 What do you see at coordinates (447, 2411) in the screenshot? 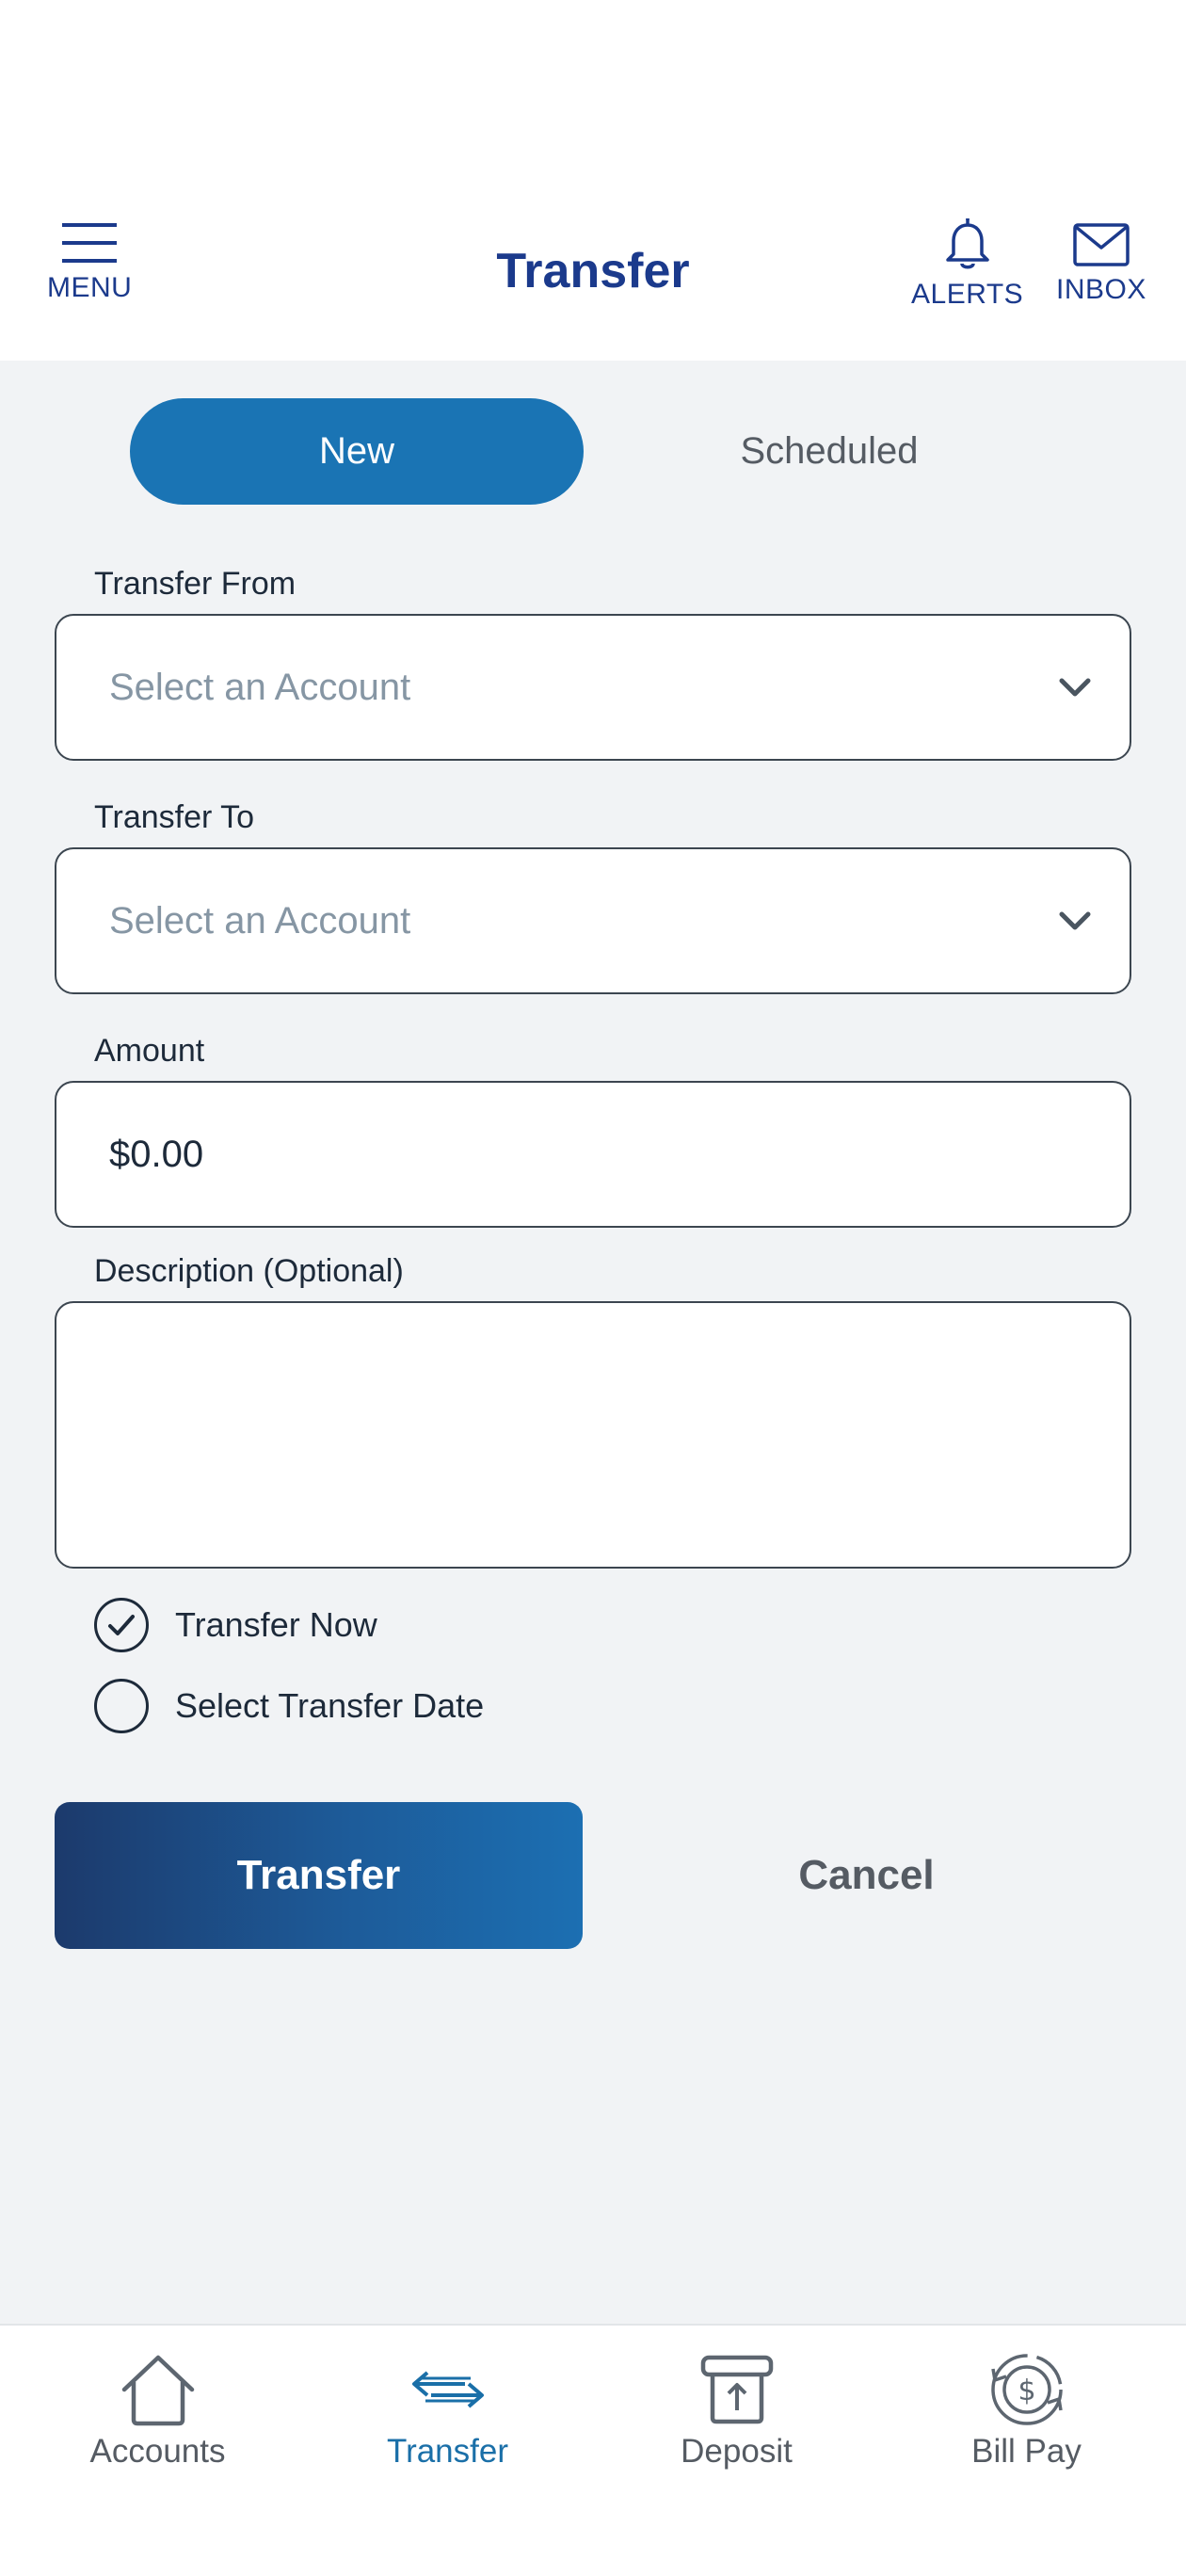
I see `tab-transfer: Transfer` at bounding box center [447, 2411].